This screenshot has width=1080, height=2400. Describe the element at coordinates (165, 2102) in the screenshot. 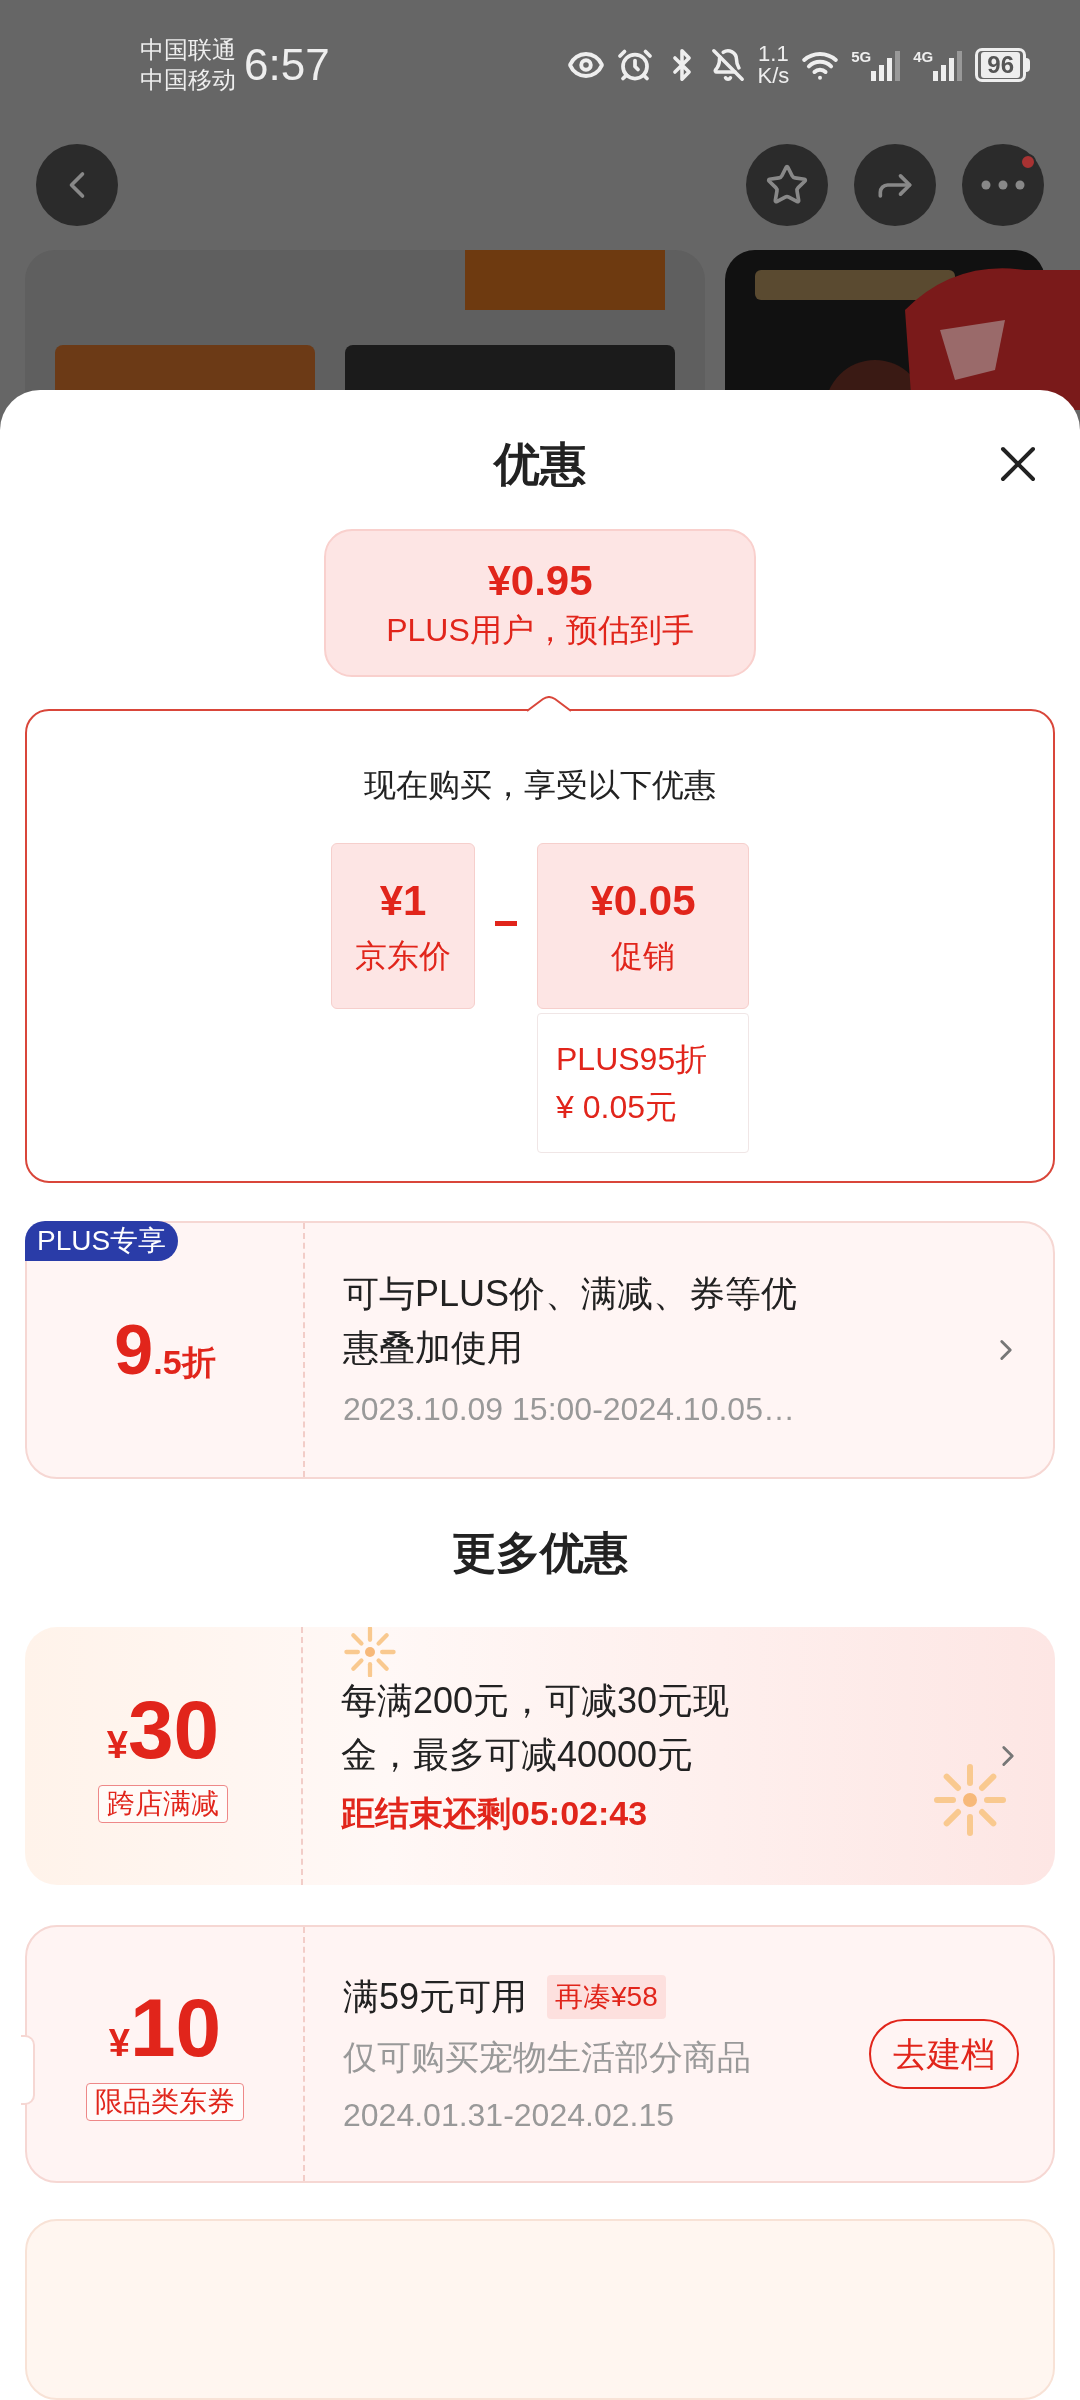

I see `offer-tag: 限品类东券` at that location.